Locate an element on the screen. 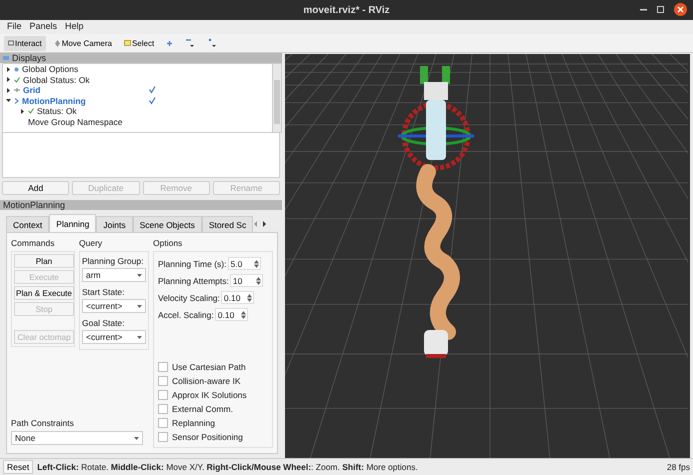 This screenshot has width=693, height=475. checkbox-label: External Comm. is located at coordinates (202, 409).